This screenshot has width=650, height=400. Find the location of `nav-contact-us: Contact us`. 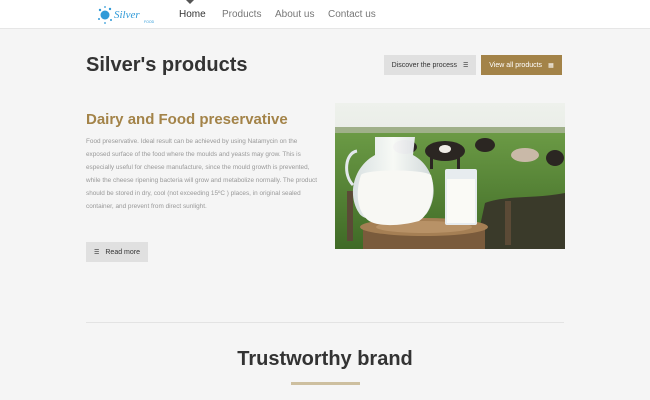

nav-contact-us: Contact us is located at coordinates (352, 14).